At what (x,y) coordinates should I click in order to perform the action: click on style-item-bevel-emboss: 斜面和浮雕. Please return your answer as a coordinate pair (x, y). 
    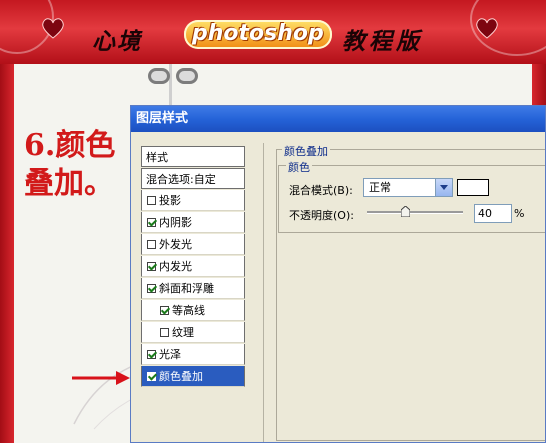
    Looking at the image, I should click on (193, 288).